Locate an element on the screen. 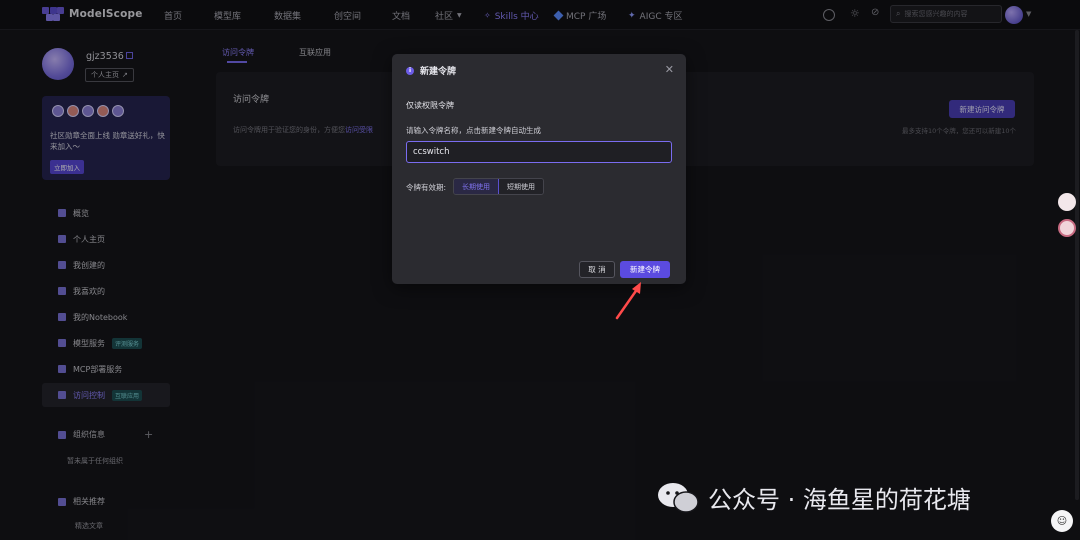 This screenshot has width=1080, height=540. chat-assistant-button: ☺ is located at coordinates (1062, 521).